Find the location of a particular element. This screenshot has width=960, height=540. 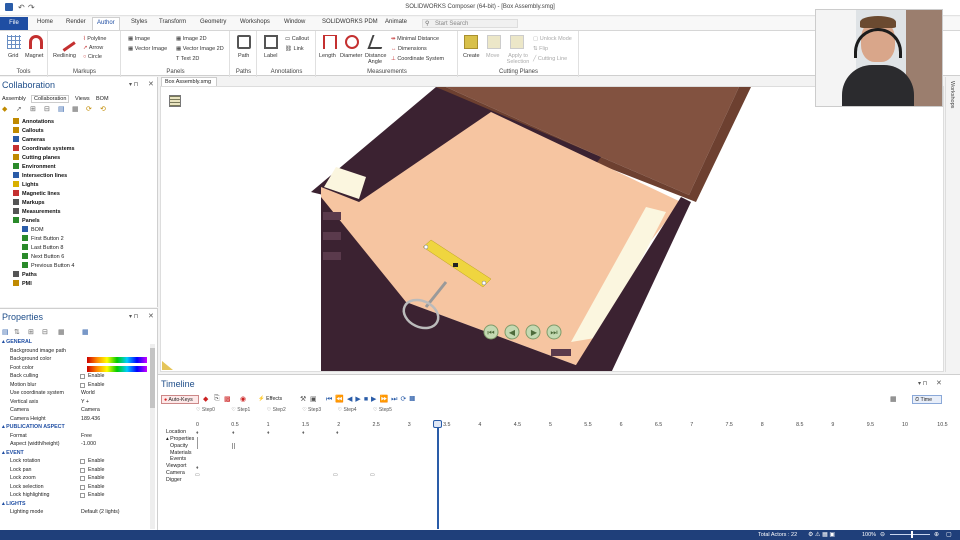

property-value: Free is located at coordinates (86, 436).